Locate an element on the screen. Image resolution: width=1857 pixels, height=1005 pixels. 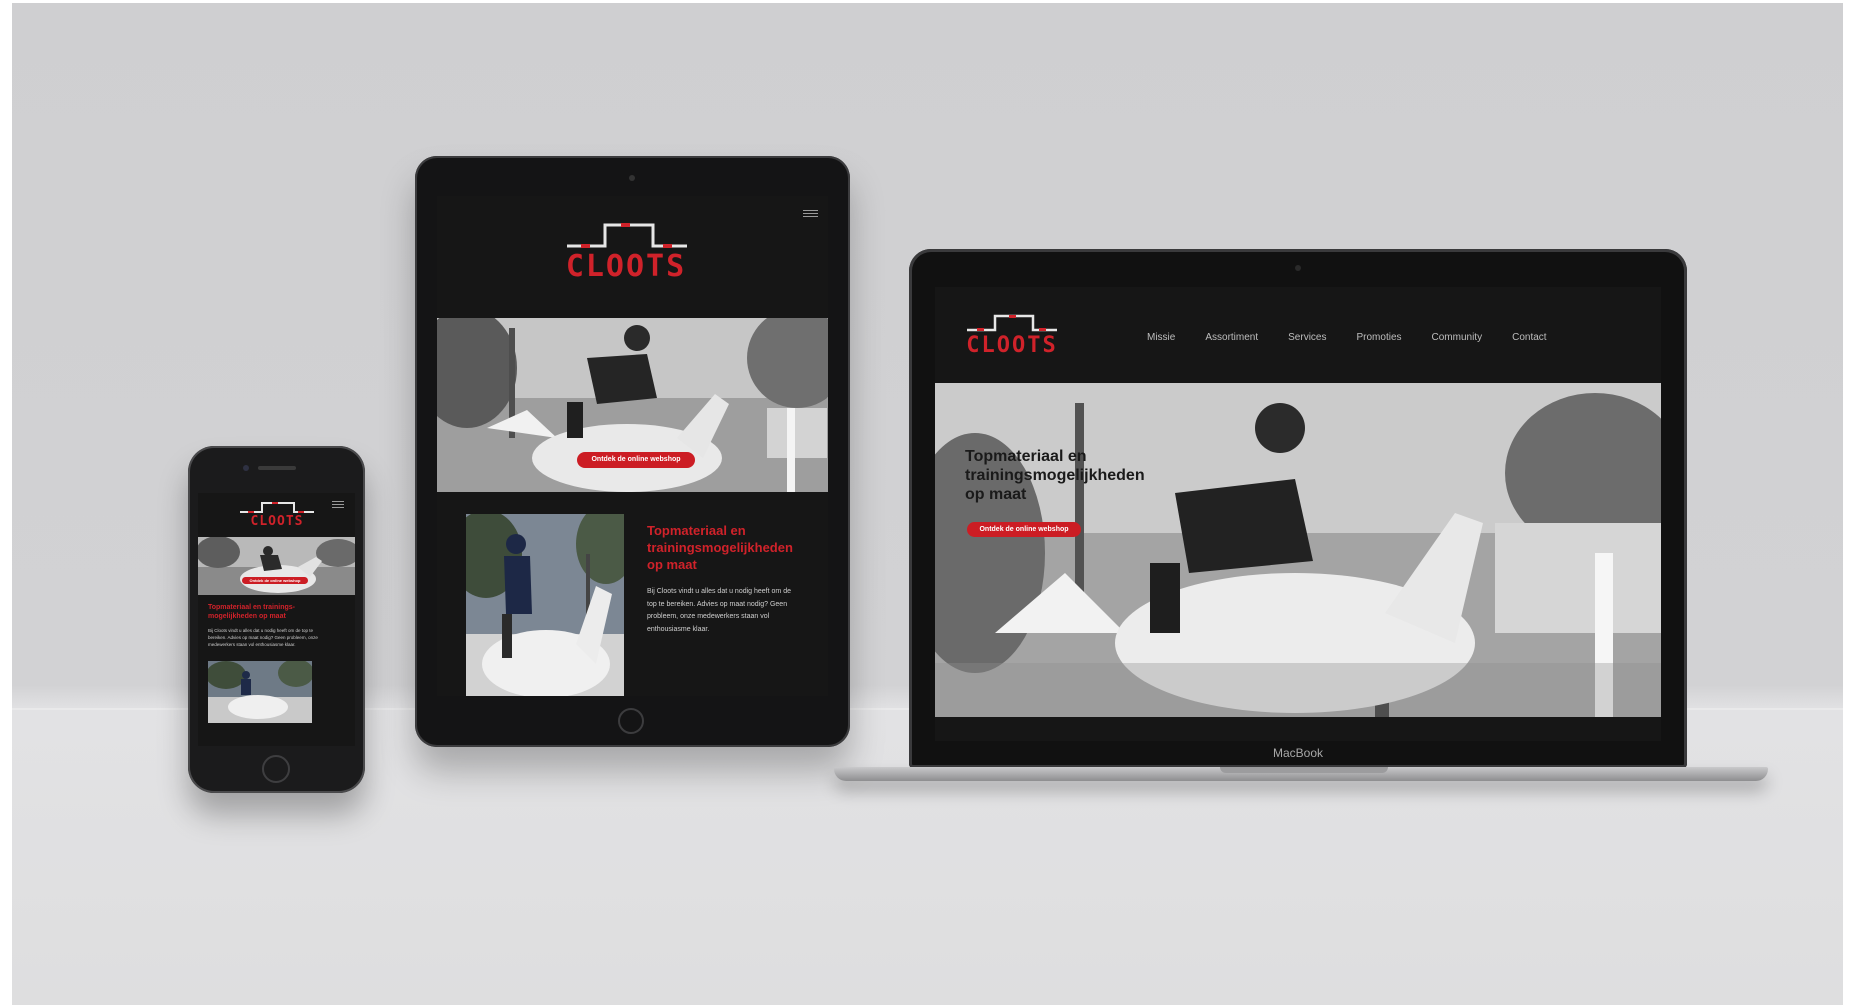
phone-home-button is located at coordinates (276, 769).